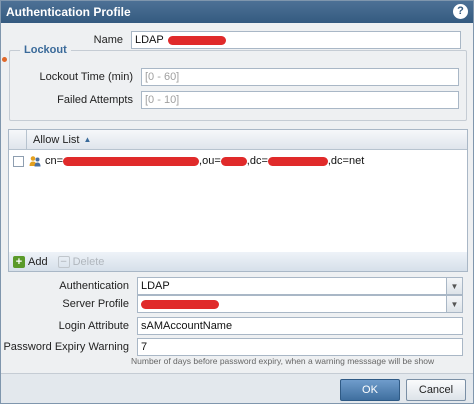 This screenshot has height=404, width=474. I want to click on login-attribute-row: Login Attribute sAMAccountName, so click(232, 326).